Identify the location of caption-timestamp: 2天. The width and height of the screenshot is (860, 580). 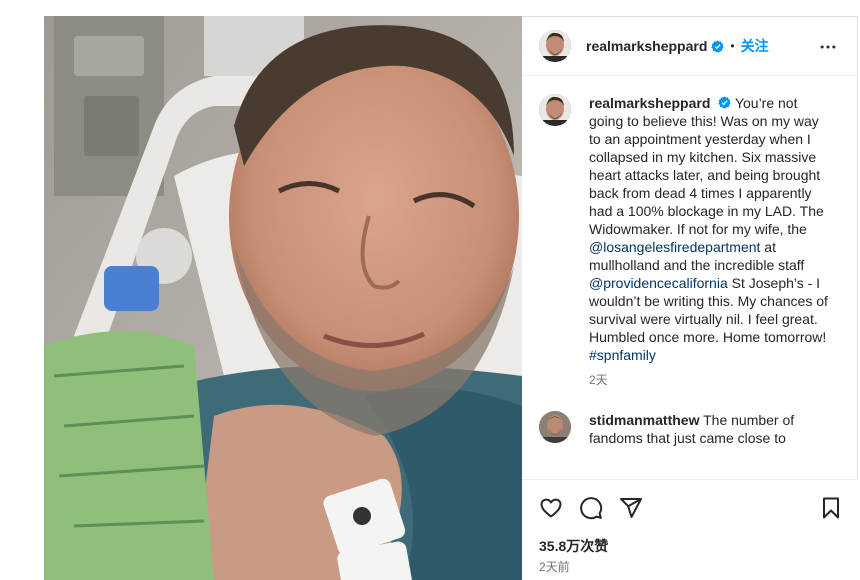
(598, 380).